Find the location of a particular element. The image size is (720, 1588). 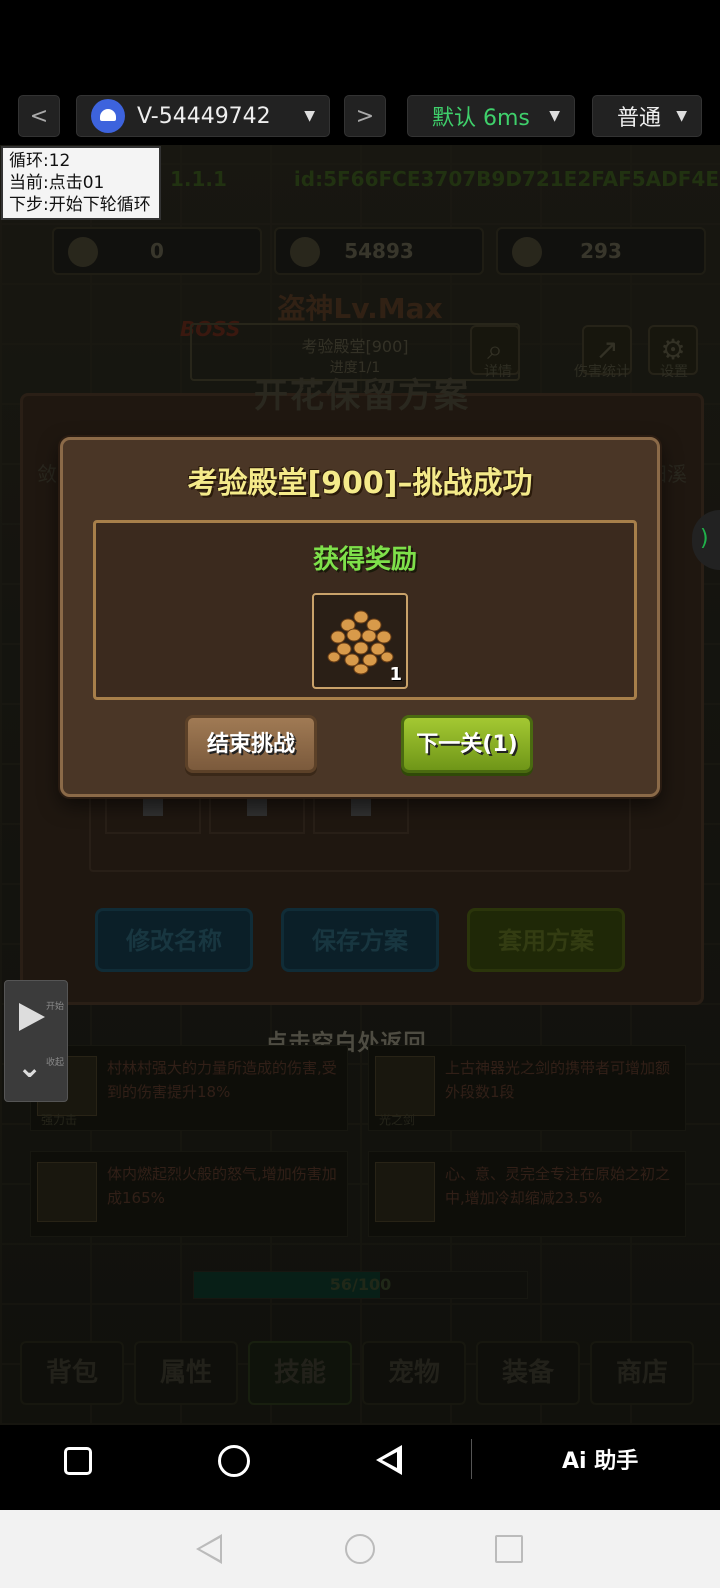

ai-assistant-button: Ai 助手 is located at coordinates (600, 1459).